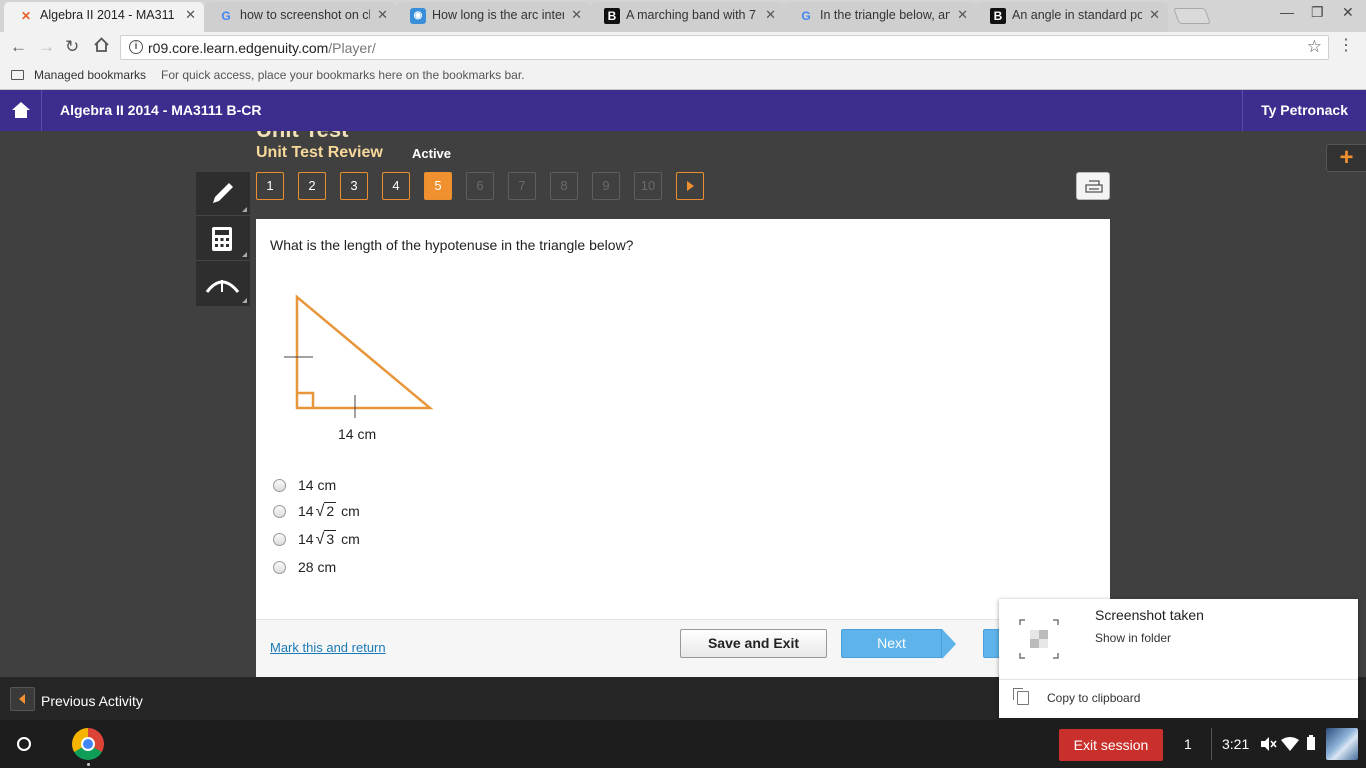 Image resolution: width=1366 pixels, height=768 pixels. What do you see at coordinates (270, 186) in the screenshot?
I see `question-number-1: 1` at bounding box center [270, 186].